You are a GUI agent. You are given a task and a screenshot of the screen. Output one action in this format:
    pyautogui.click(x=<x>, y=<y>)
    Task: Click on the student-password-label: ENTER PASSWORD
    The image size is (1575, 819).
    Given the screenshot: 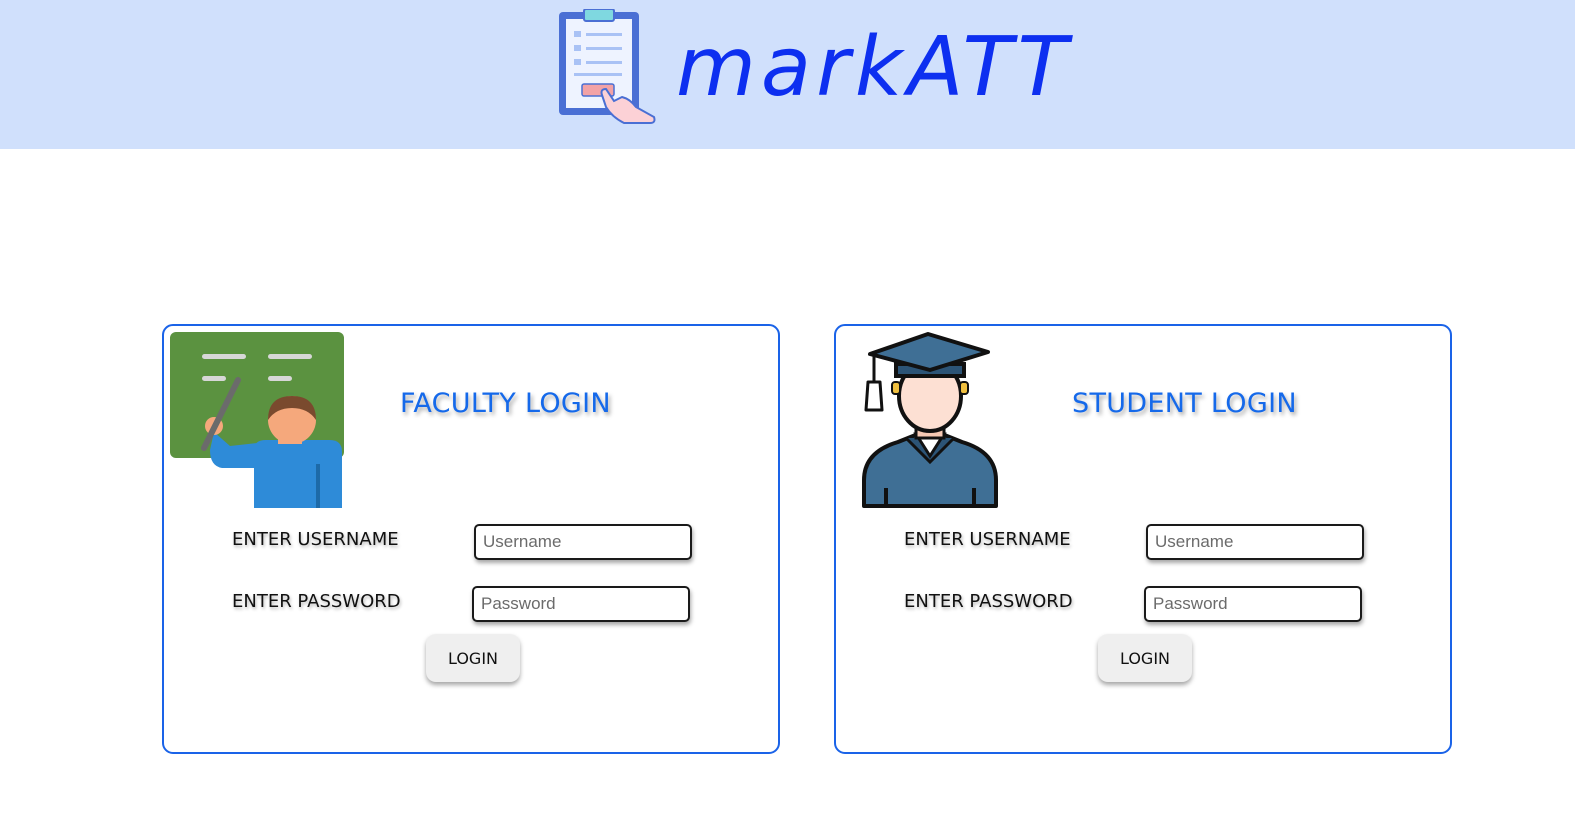 What is the action you would take?
    pyautogui.click(x=988, y=601)
    